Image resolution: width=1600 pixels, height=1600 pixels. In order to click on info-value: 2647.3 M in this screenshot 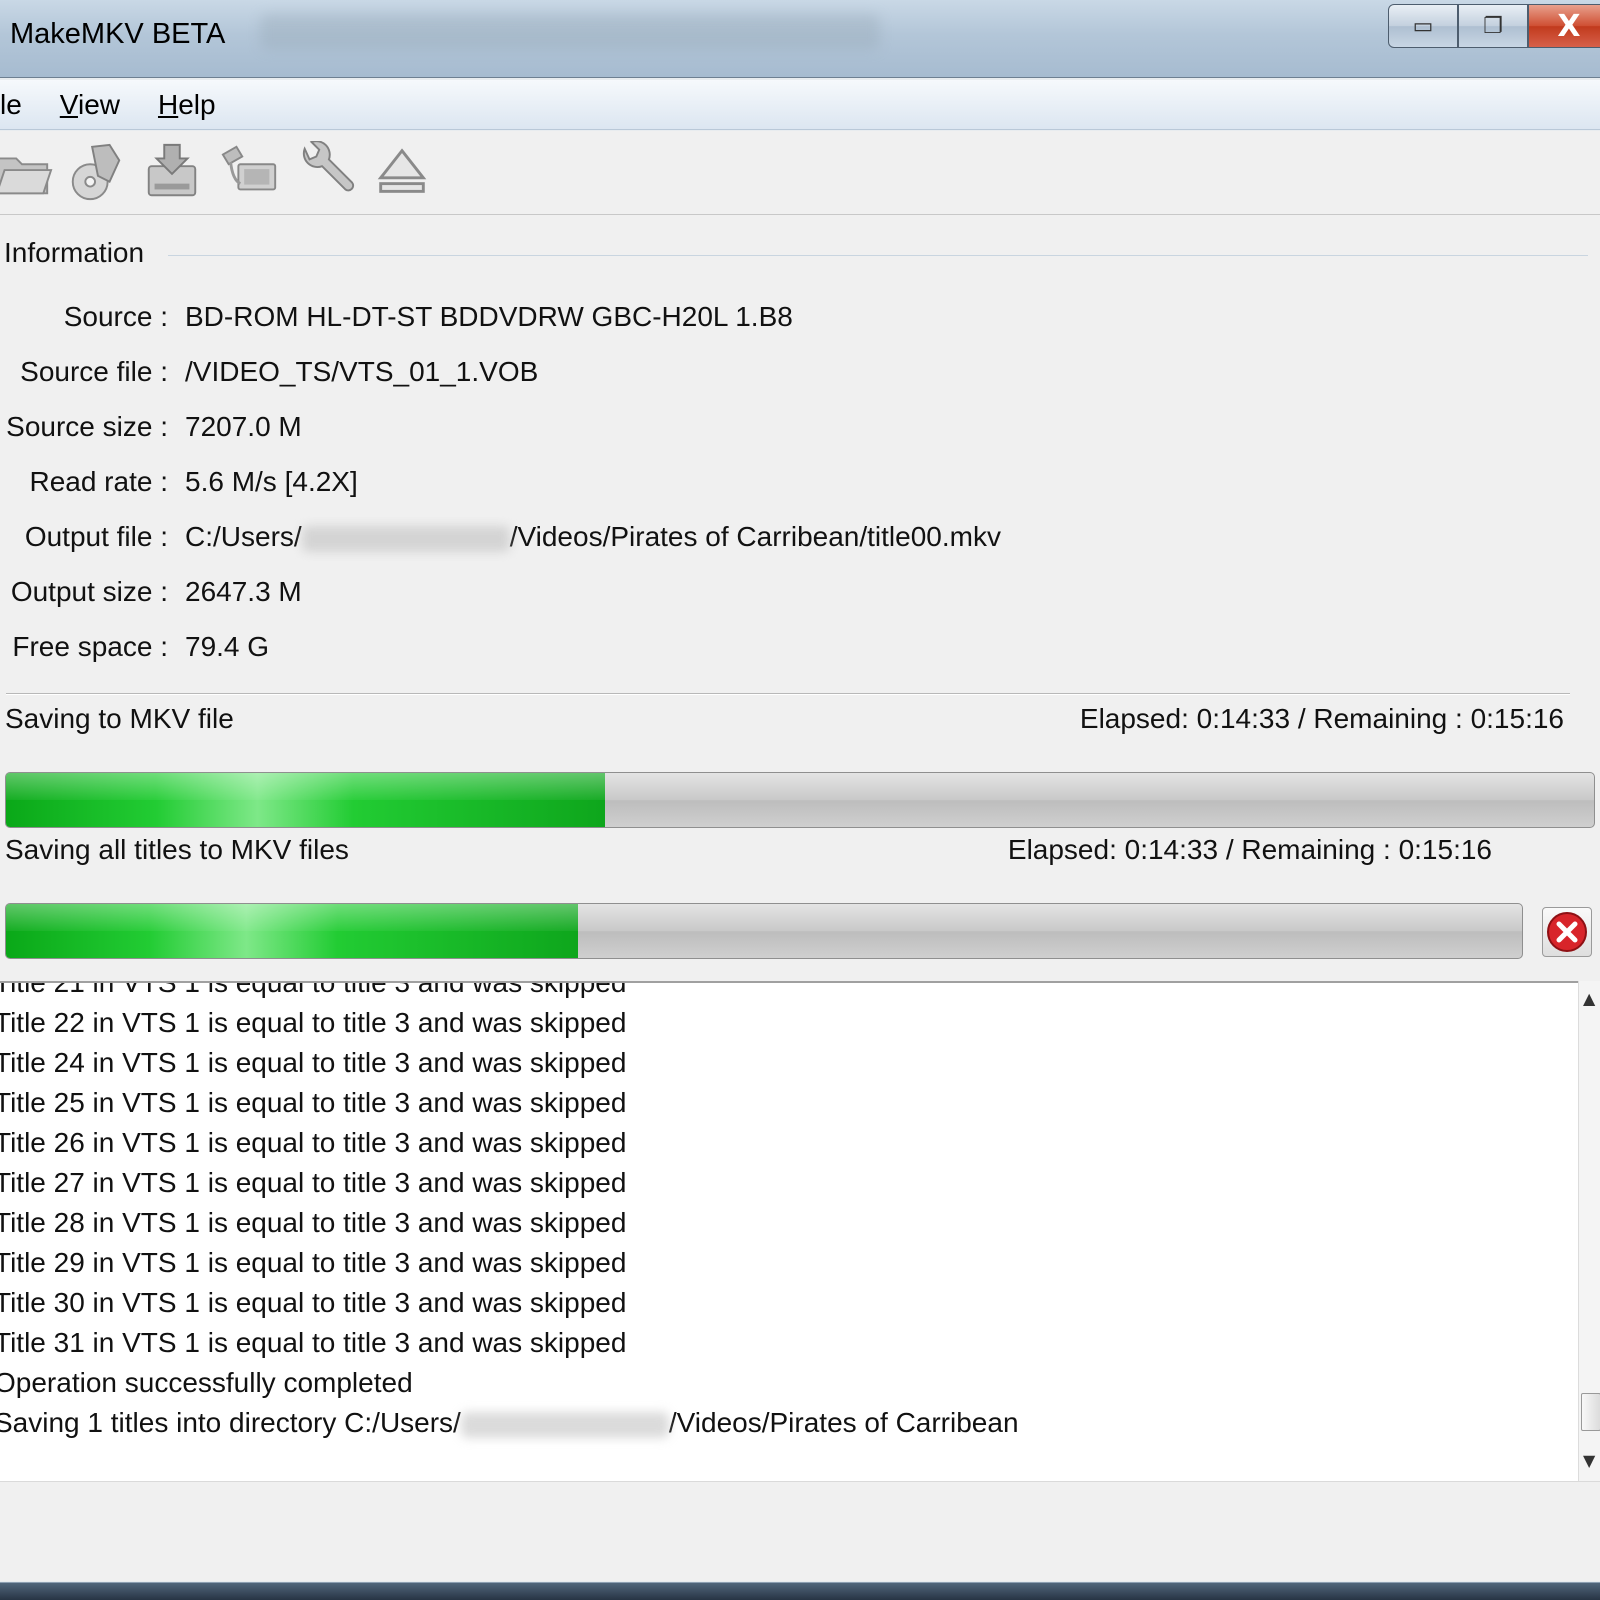, I will do `click(243, 591)`.